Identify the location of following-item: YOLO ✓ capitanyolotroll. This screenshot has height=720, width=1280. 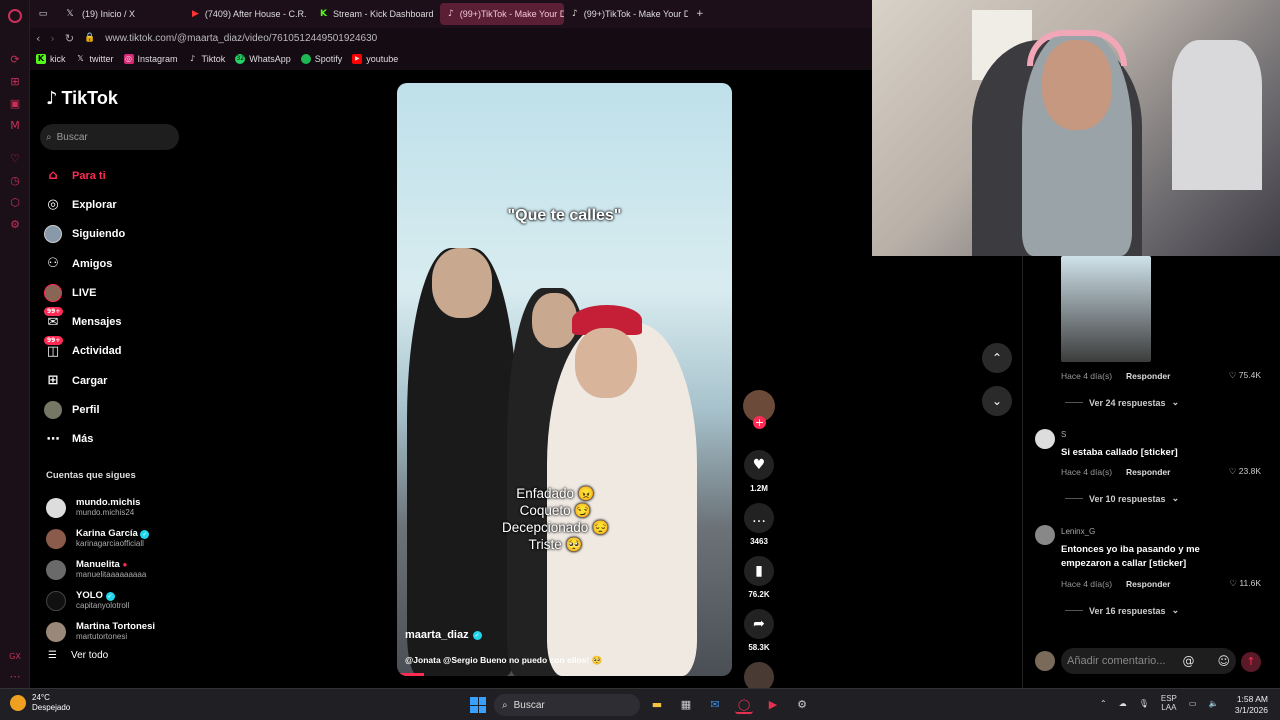
(116, 600).